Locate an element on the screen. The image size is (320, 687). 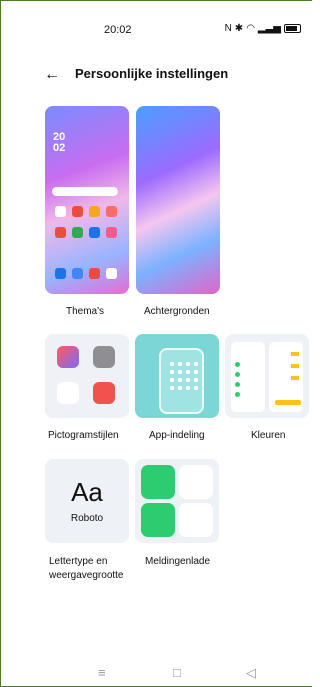
bluetooth-toggle-icon is located at coordinates (196, 520).